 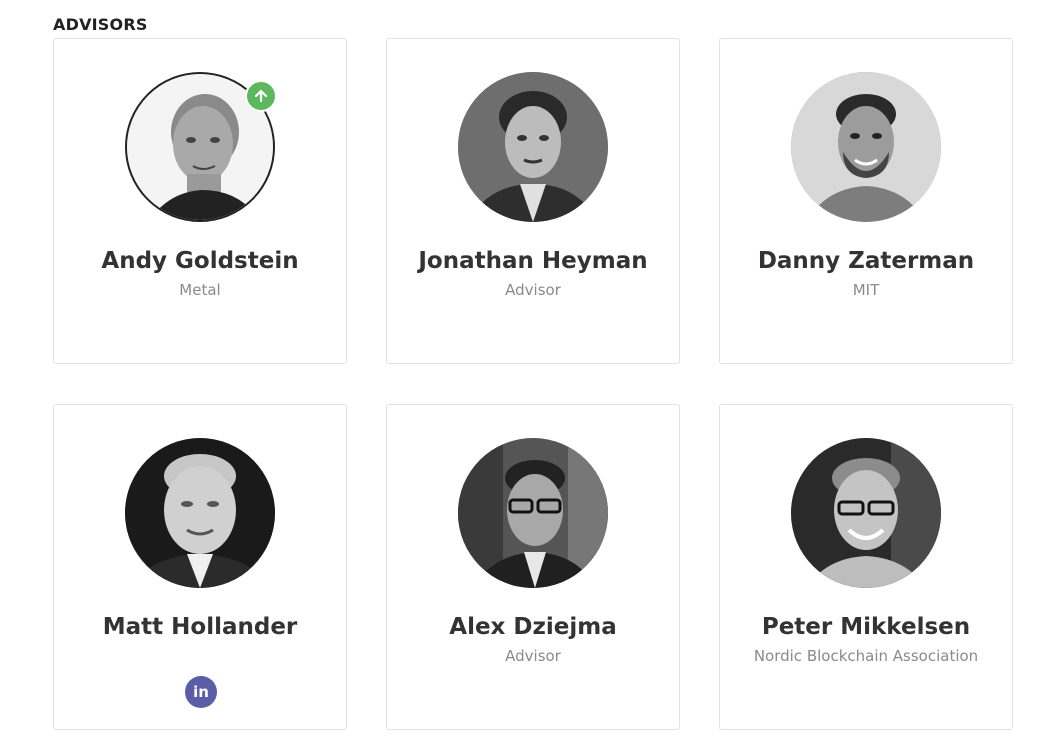 I want to click on advisor-card: Danny Zaterman MIT, so click(x=866, y=201).